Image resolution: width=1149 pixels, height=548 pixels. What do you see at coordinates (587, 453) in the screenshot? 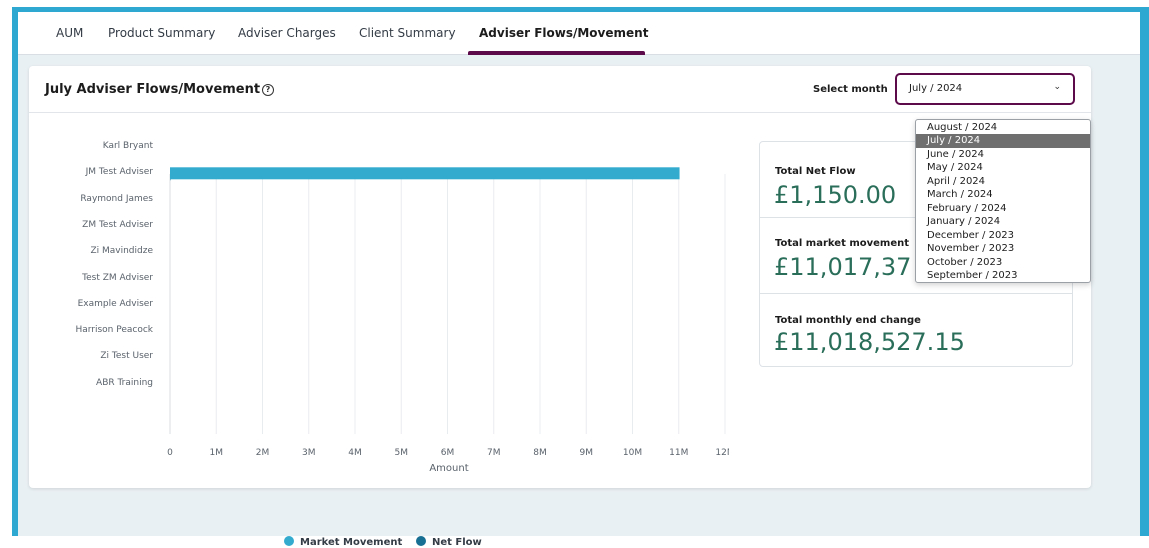
I see `x-tick-label: 9M` at bounding box center [587, 453].